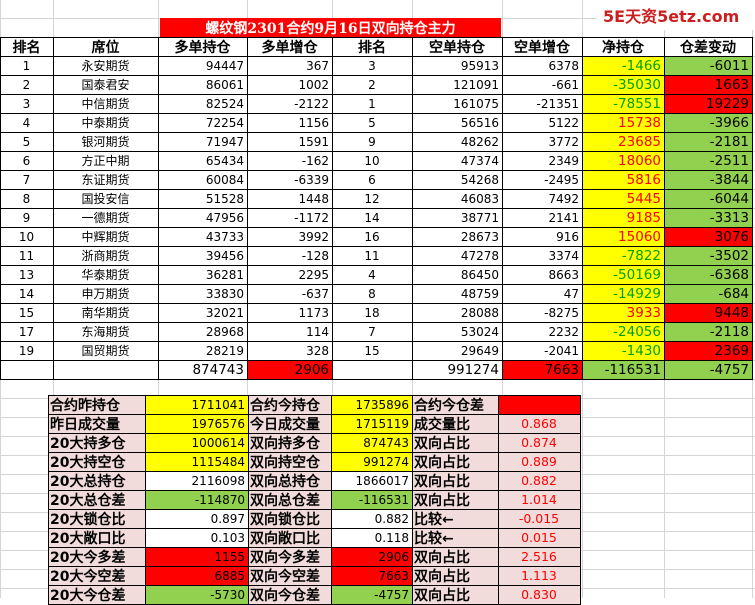  I want to click on summary-label: 20大持空仓, so click(96, 461).